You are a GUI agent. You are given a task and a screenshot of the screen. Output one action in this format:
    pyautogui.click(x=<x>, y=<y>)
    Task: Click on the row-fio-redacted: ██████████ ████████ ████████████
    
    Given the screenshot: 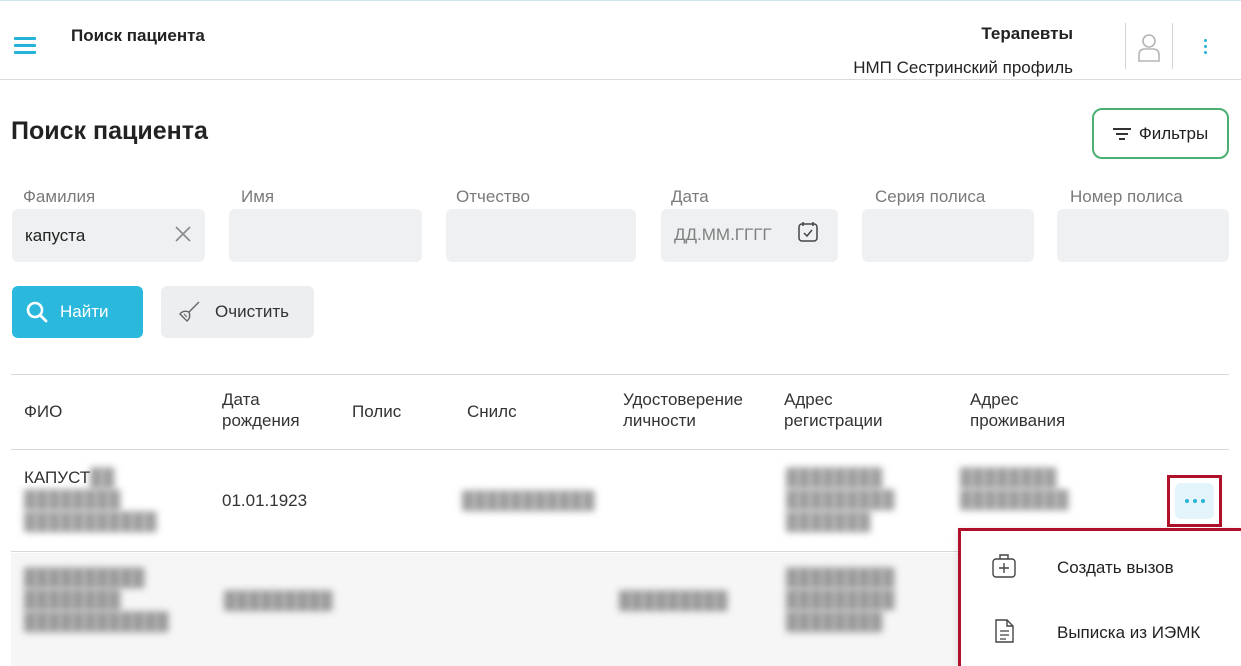 What is the action you would take?
    pyautogui.click(x=96, y=599)
    